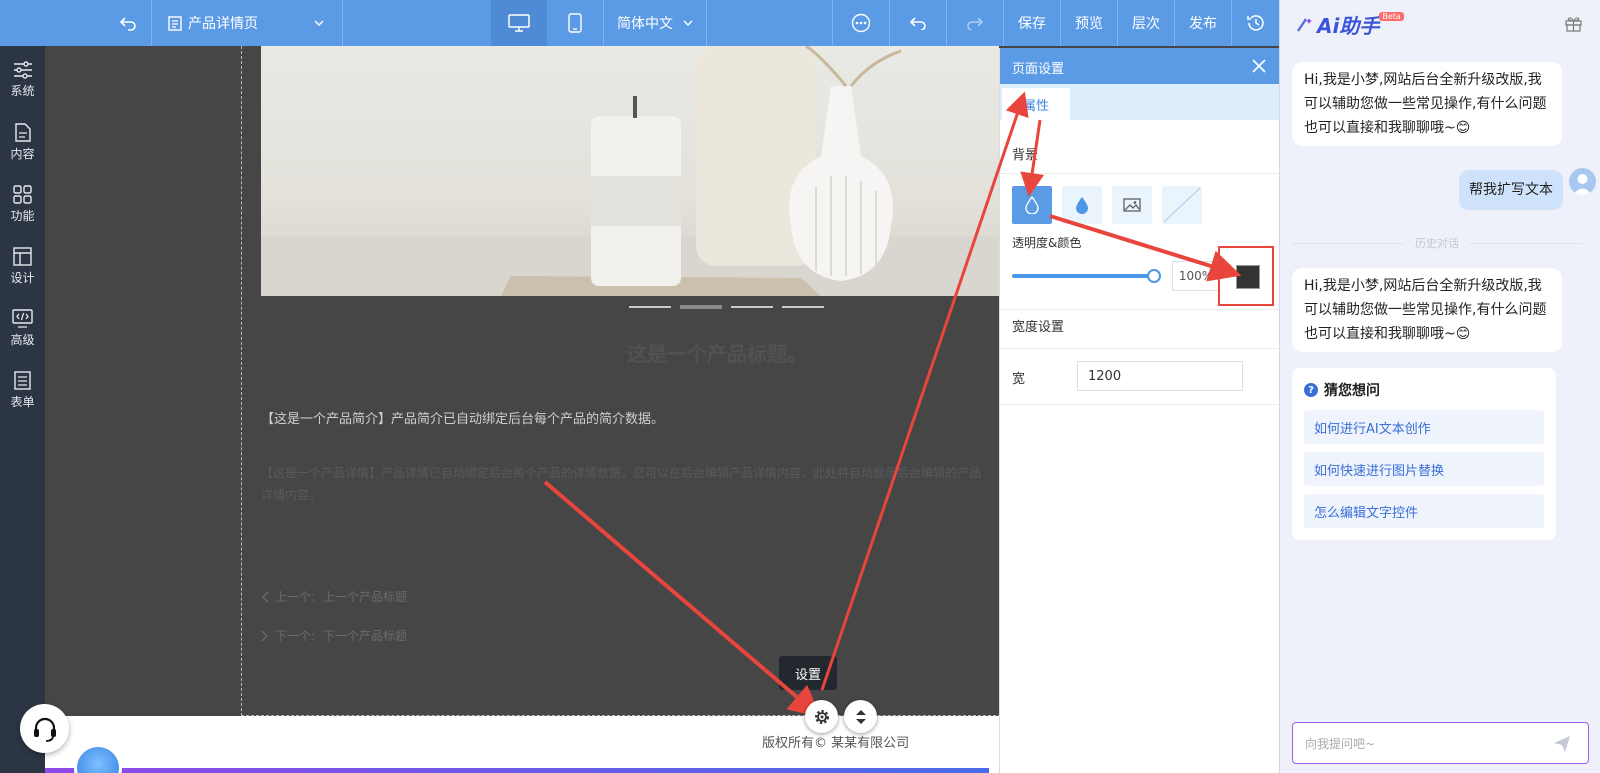 Image resolution: width=1600 pixels, height=773 pixels. Describe the element at coordinates (1146, 23) in the screenshot. I see `layers-button: 层次` at that location.